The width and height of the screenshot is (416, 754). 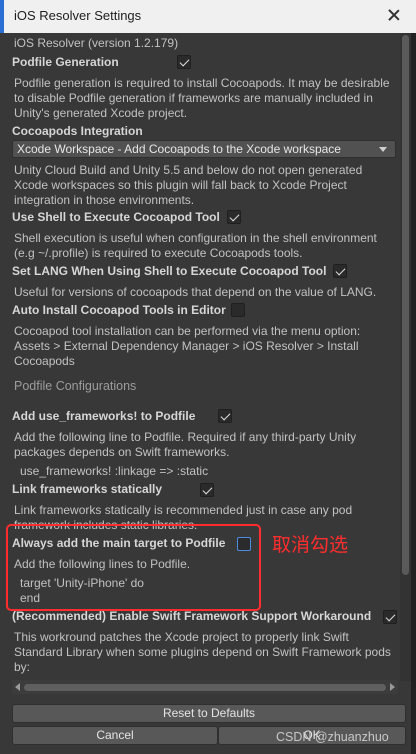 I want to click on version-text: iOS Resolver (version 1.2.179), so click(x=96, y=43).